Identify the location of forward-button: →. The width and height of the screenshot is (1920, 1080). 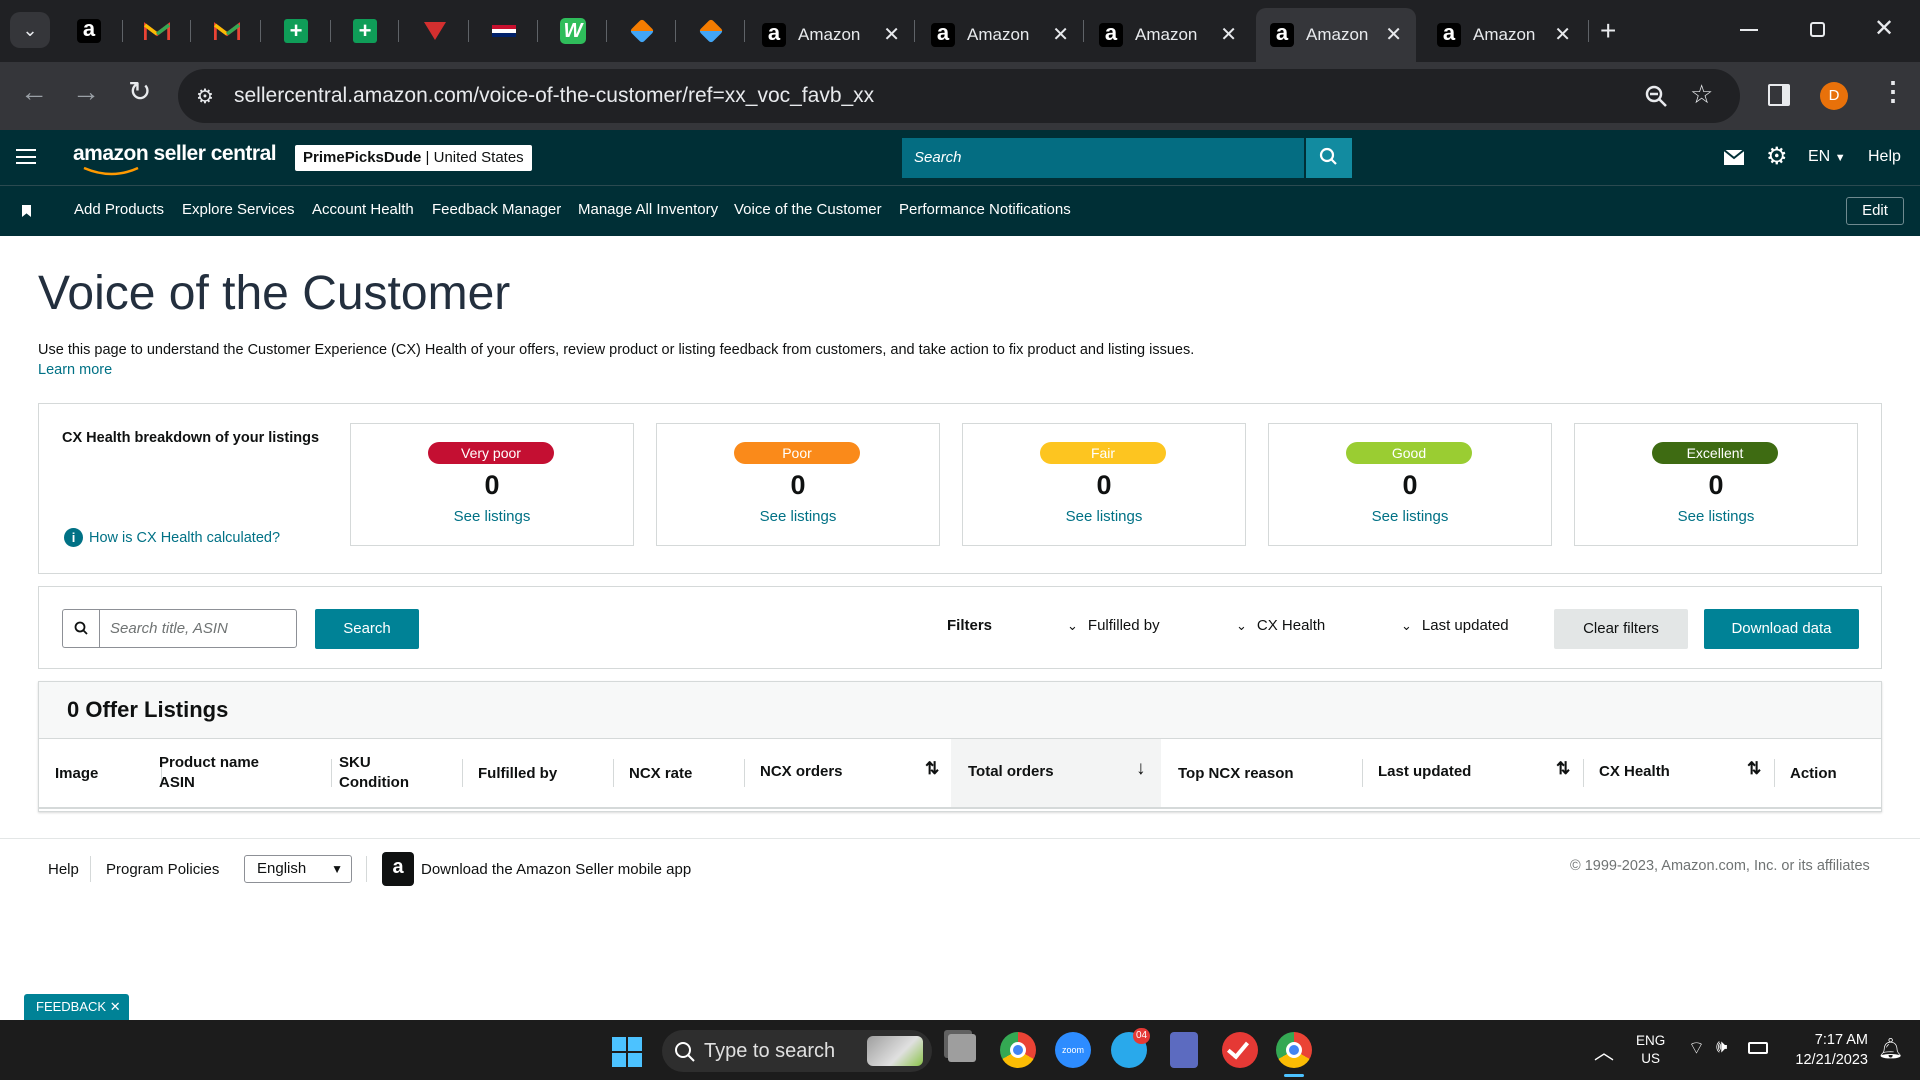
(86, 92).